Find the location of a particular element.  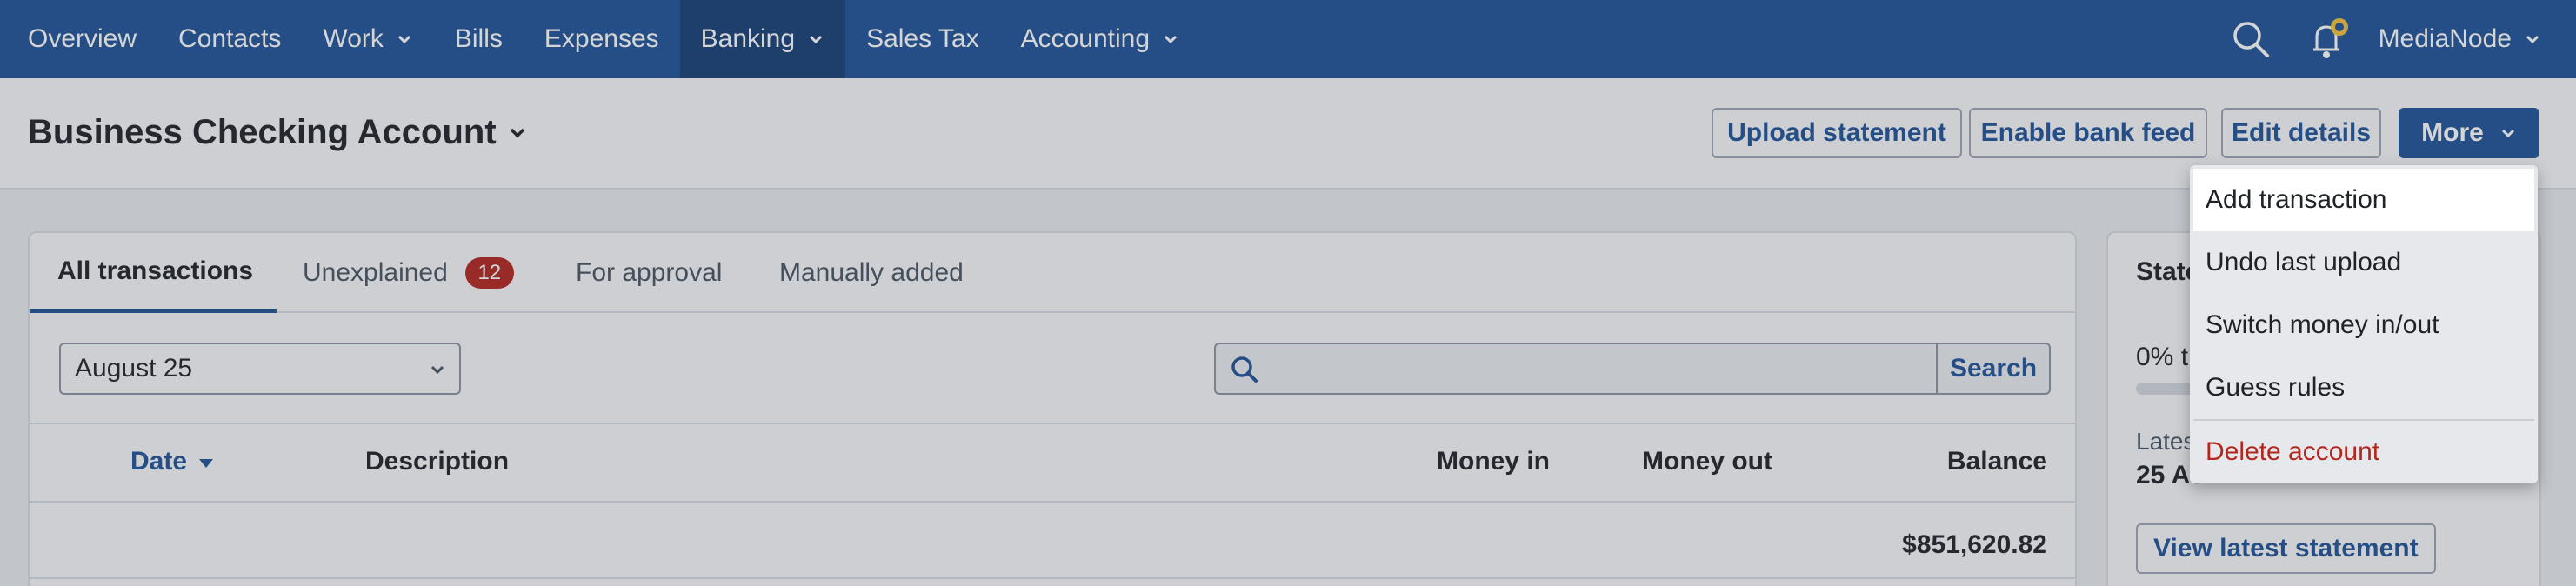

menu-item-switch-money: Switch money in/out is located at coordinates (2364, 325).